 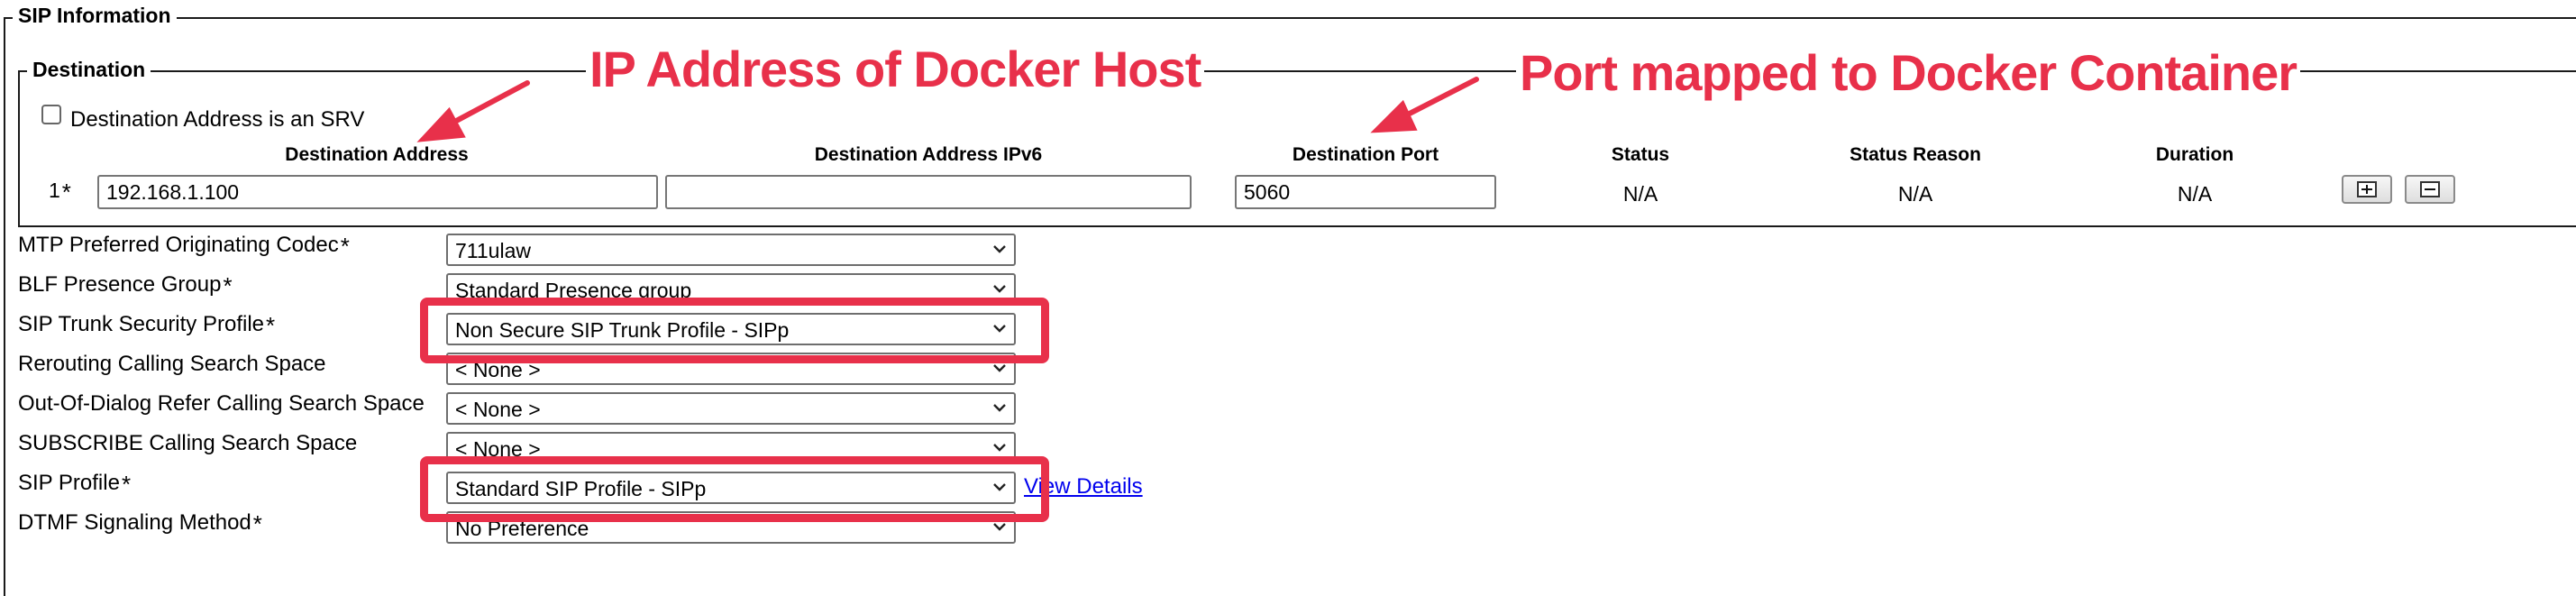 I want to click on sip-trunk-security-profile-highlight, so click(x=734, y=331).